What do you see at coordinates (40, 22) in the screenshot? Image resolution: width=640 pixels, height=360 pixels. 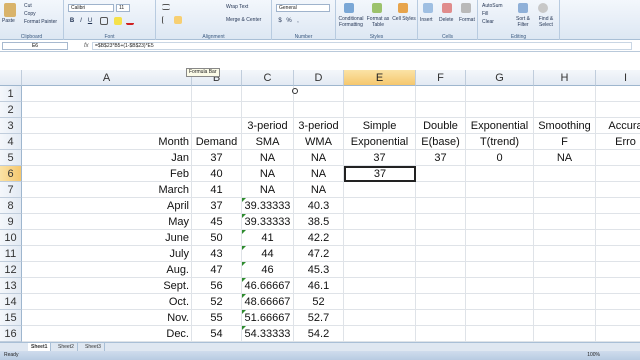 I see `format-painter-button: Format Painter` at bounding box center [40, 22].